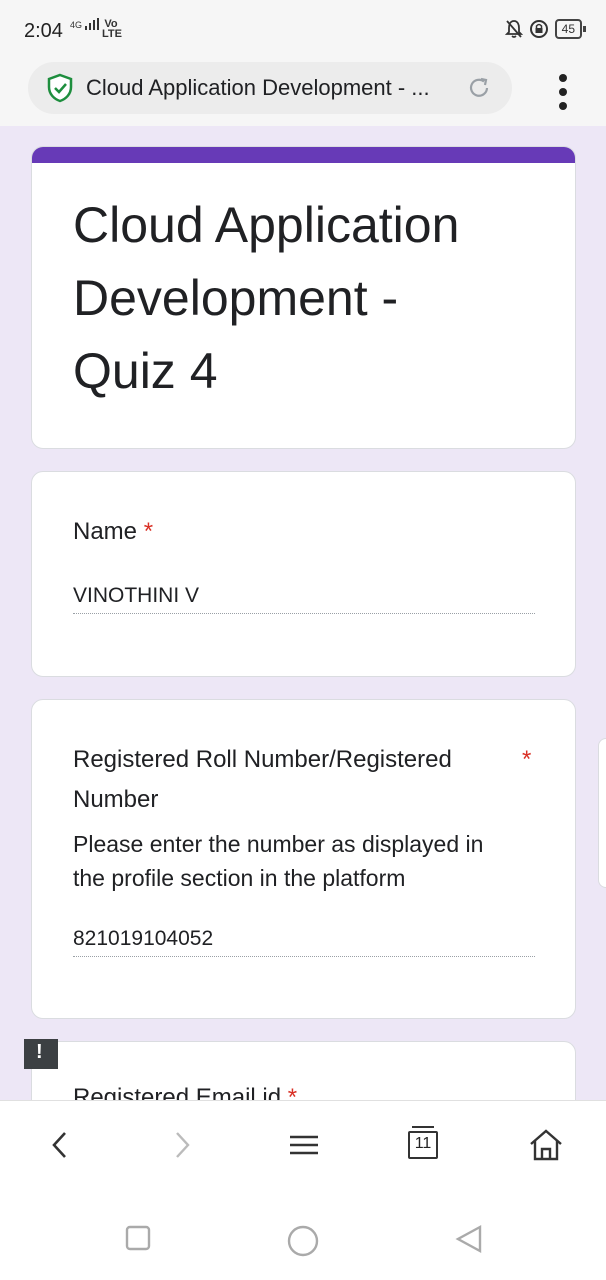 Image resolution: width=606 pixels, height=1280 pixels. I want to click on signal-icon, so click(91, 24).